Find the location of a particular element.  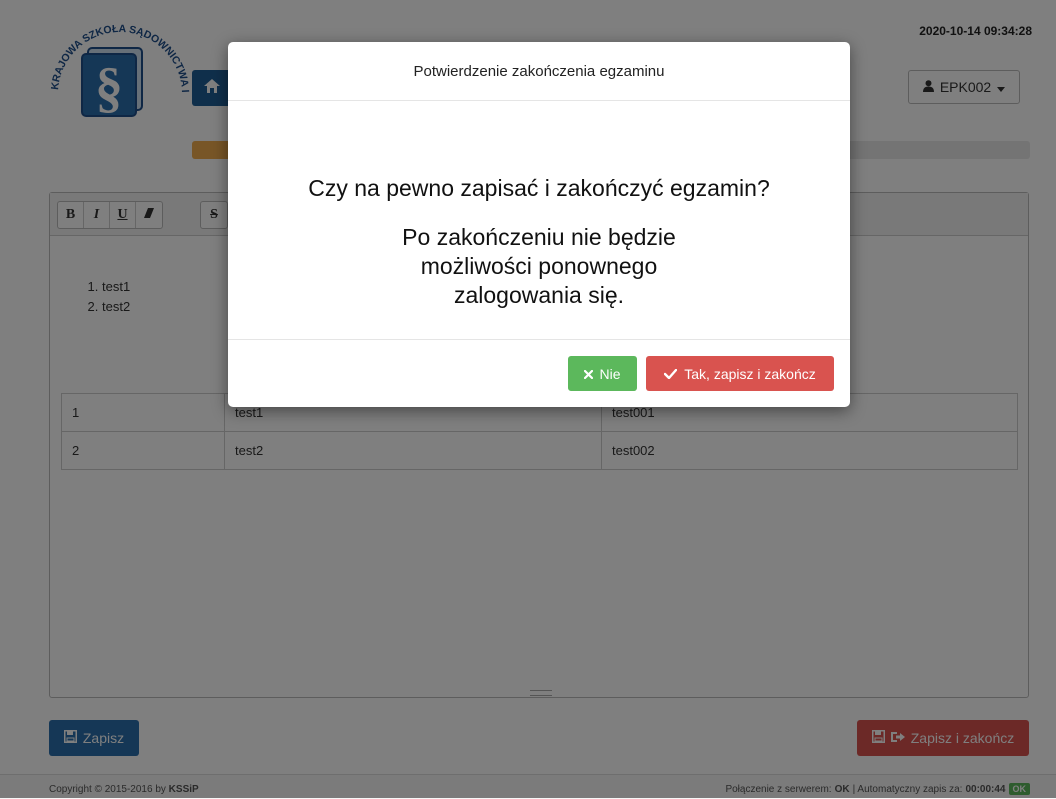

confirm-finish-button: Tak, zapisz i zakończ is located at coordinates (740, 373).